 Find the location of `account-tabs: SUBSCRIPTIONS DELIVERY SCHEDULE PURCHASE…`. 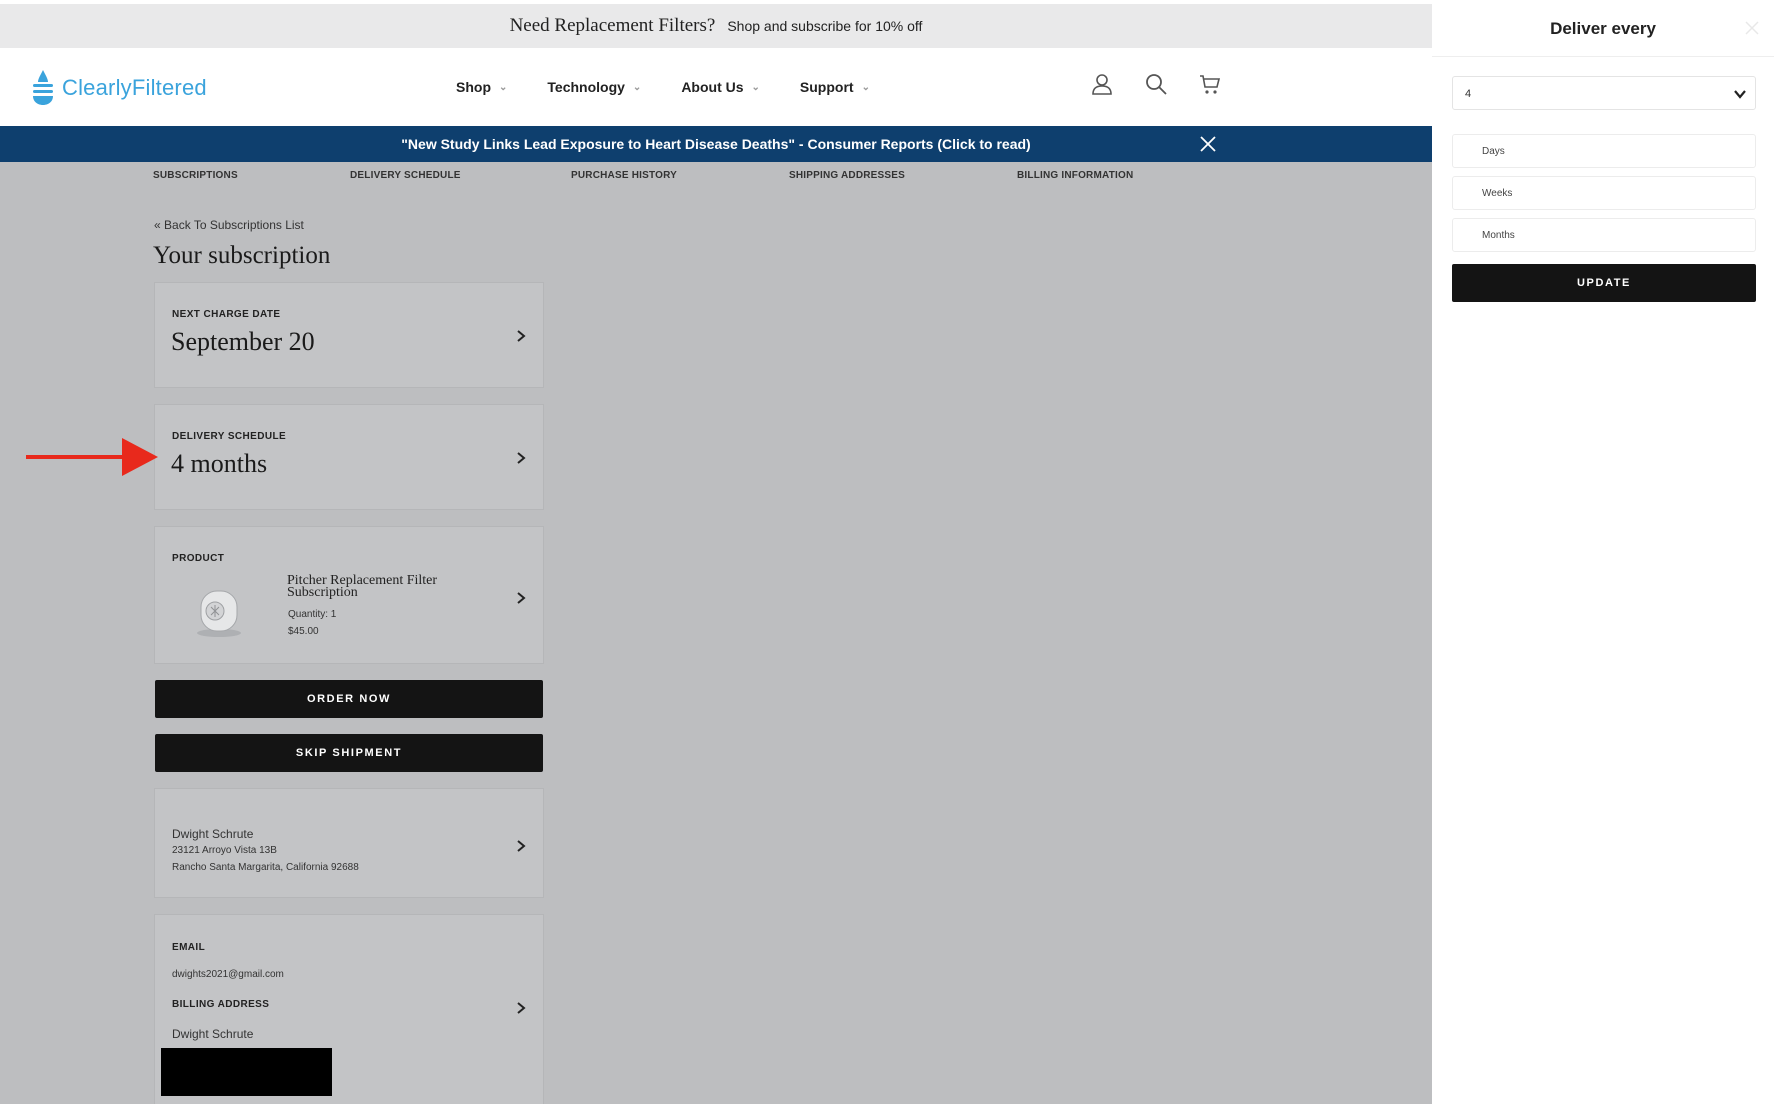

account-tabs: SUBSCRIPTIONS DELIVERY SCHEDULE PURCHASE… is located at coordinates (716, 176).